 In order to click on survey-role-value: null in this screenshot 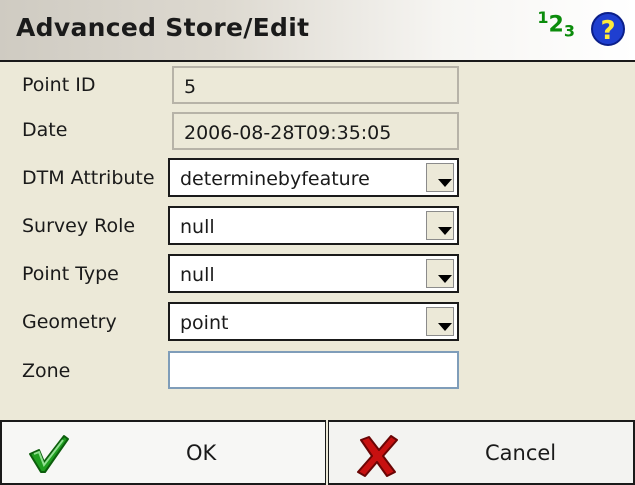, I will do `click(197, 227)`.